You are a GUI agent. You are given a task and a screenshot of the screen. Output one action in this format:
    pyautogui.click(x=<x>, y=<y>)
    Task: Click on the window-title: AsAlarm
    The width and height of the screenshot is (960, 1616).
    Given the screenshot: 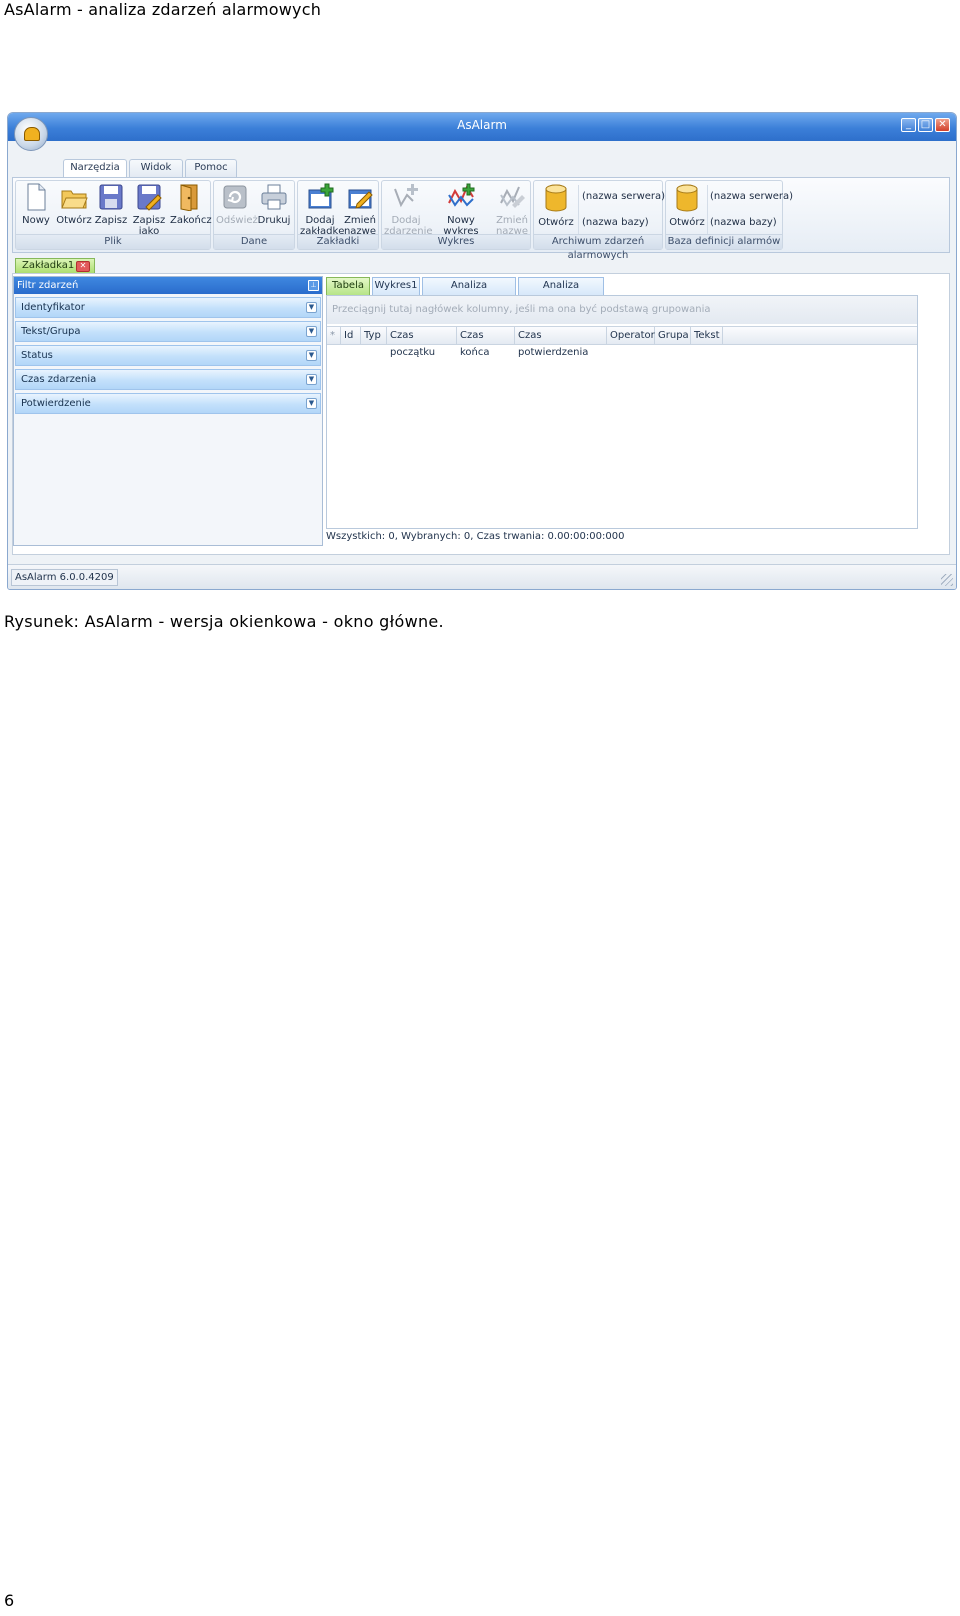 What is the action you would take?
    pyautogui.click(x=482, y=125)
    